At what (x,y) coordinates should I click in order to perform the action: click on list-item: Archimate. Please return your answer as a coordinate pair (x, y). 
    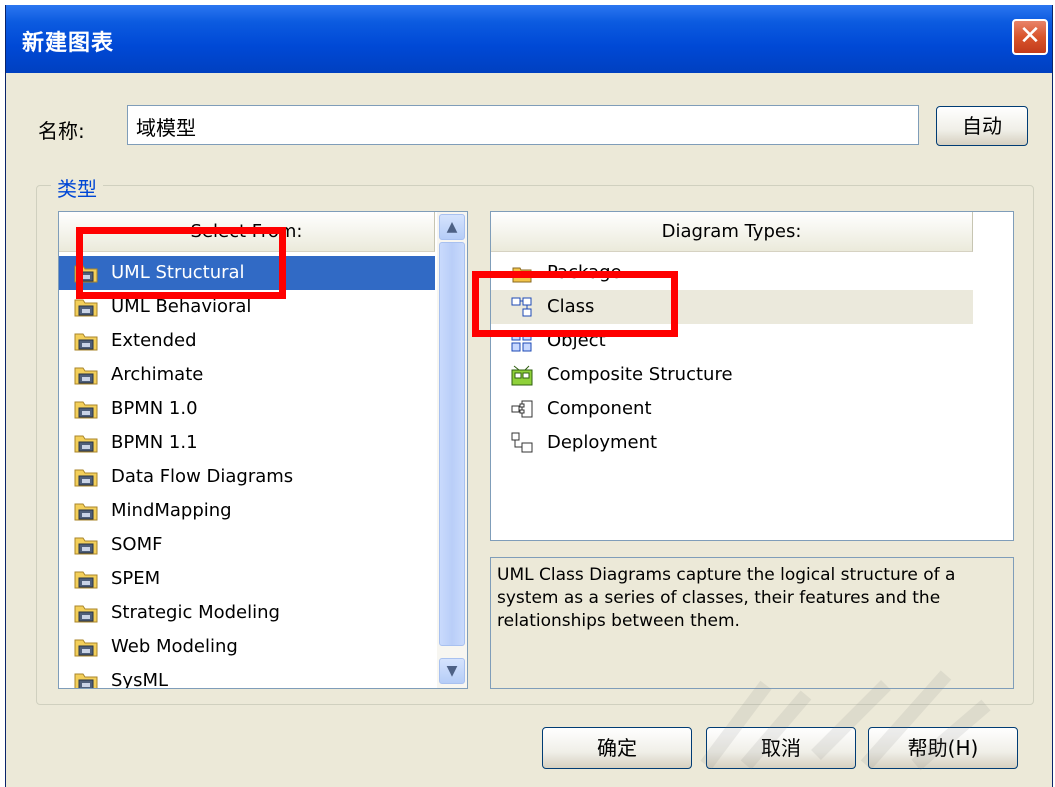
    Looking at the image, I should click on (247, 375).